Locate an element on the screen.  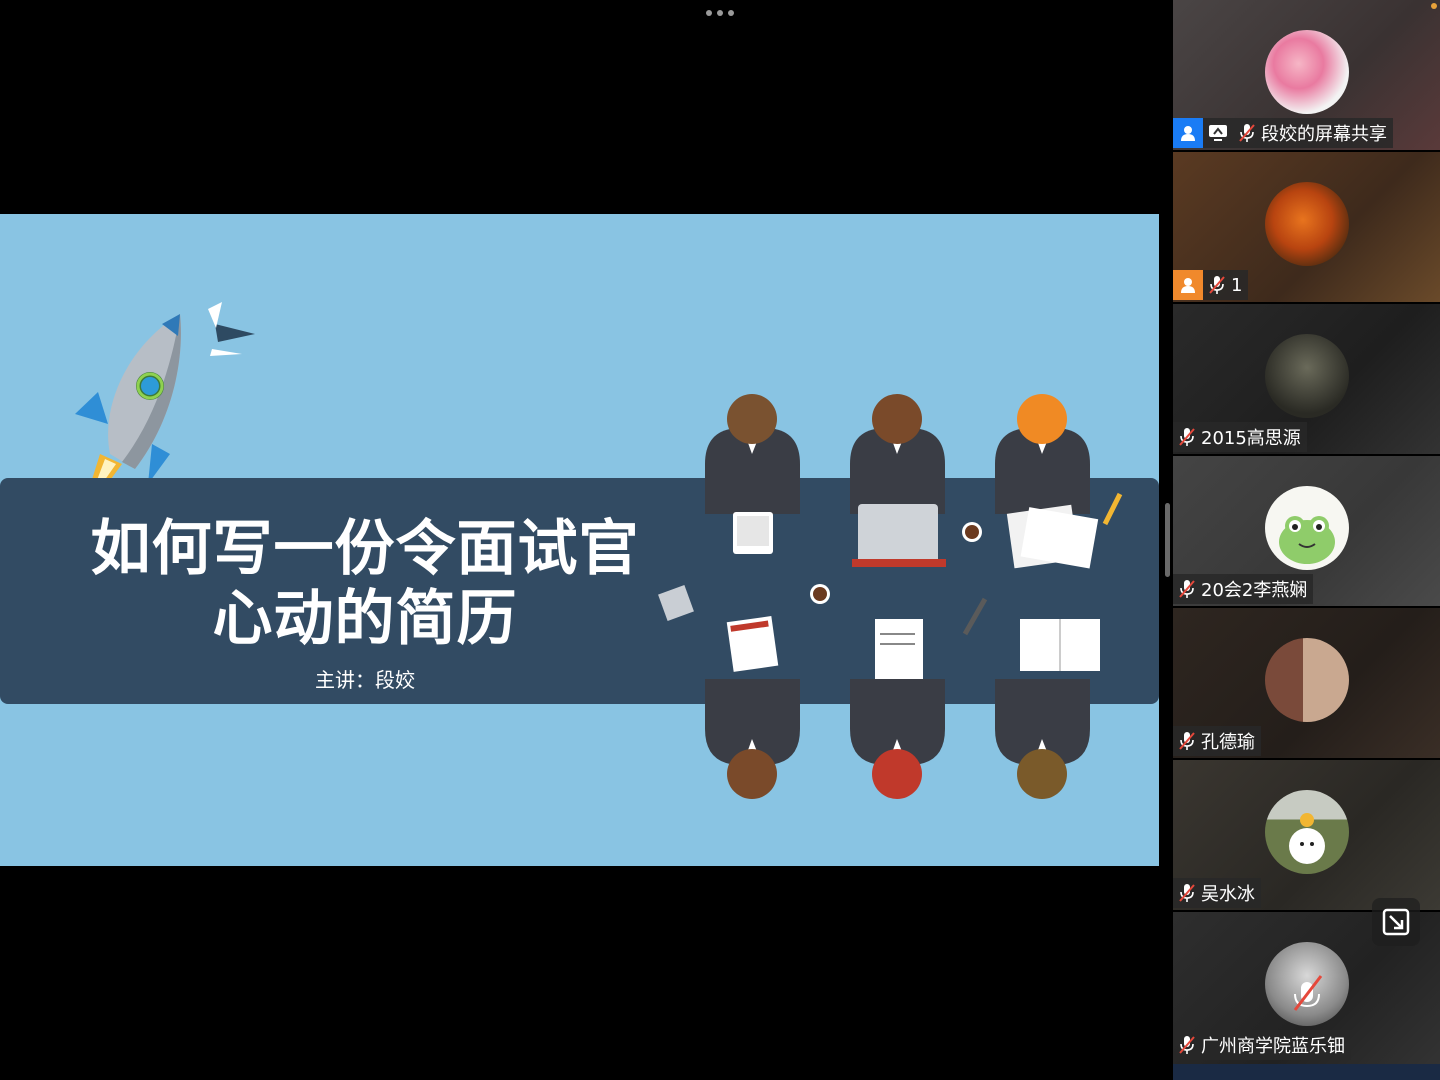
minimize-gallery-button is located at coordinates (1396, 922).